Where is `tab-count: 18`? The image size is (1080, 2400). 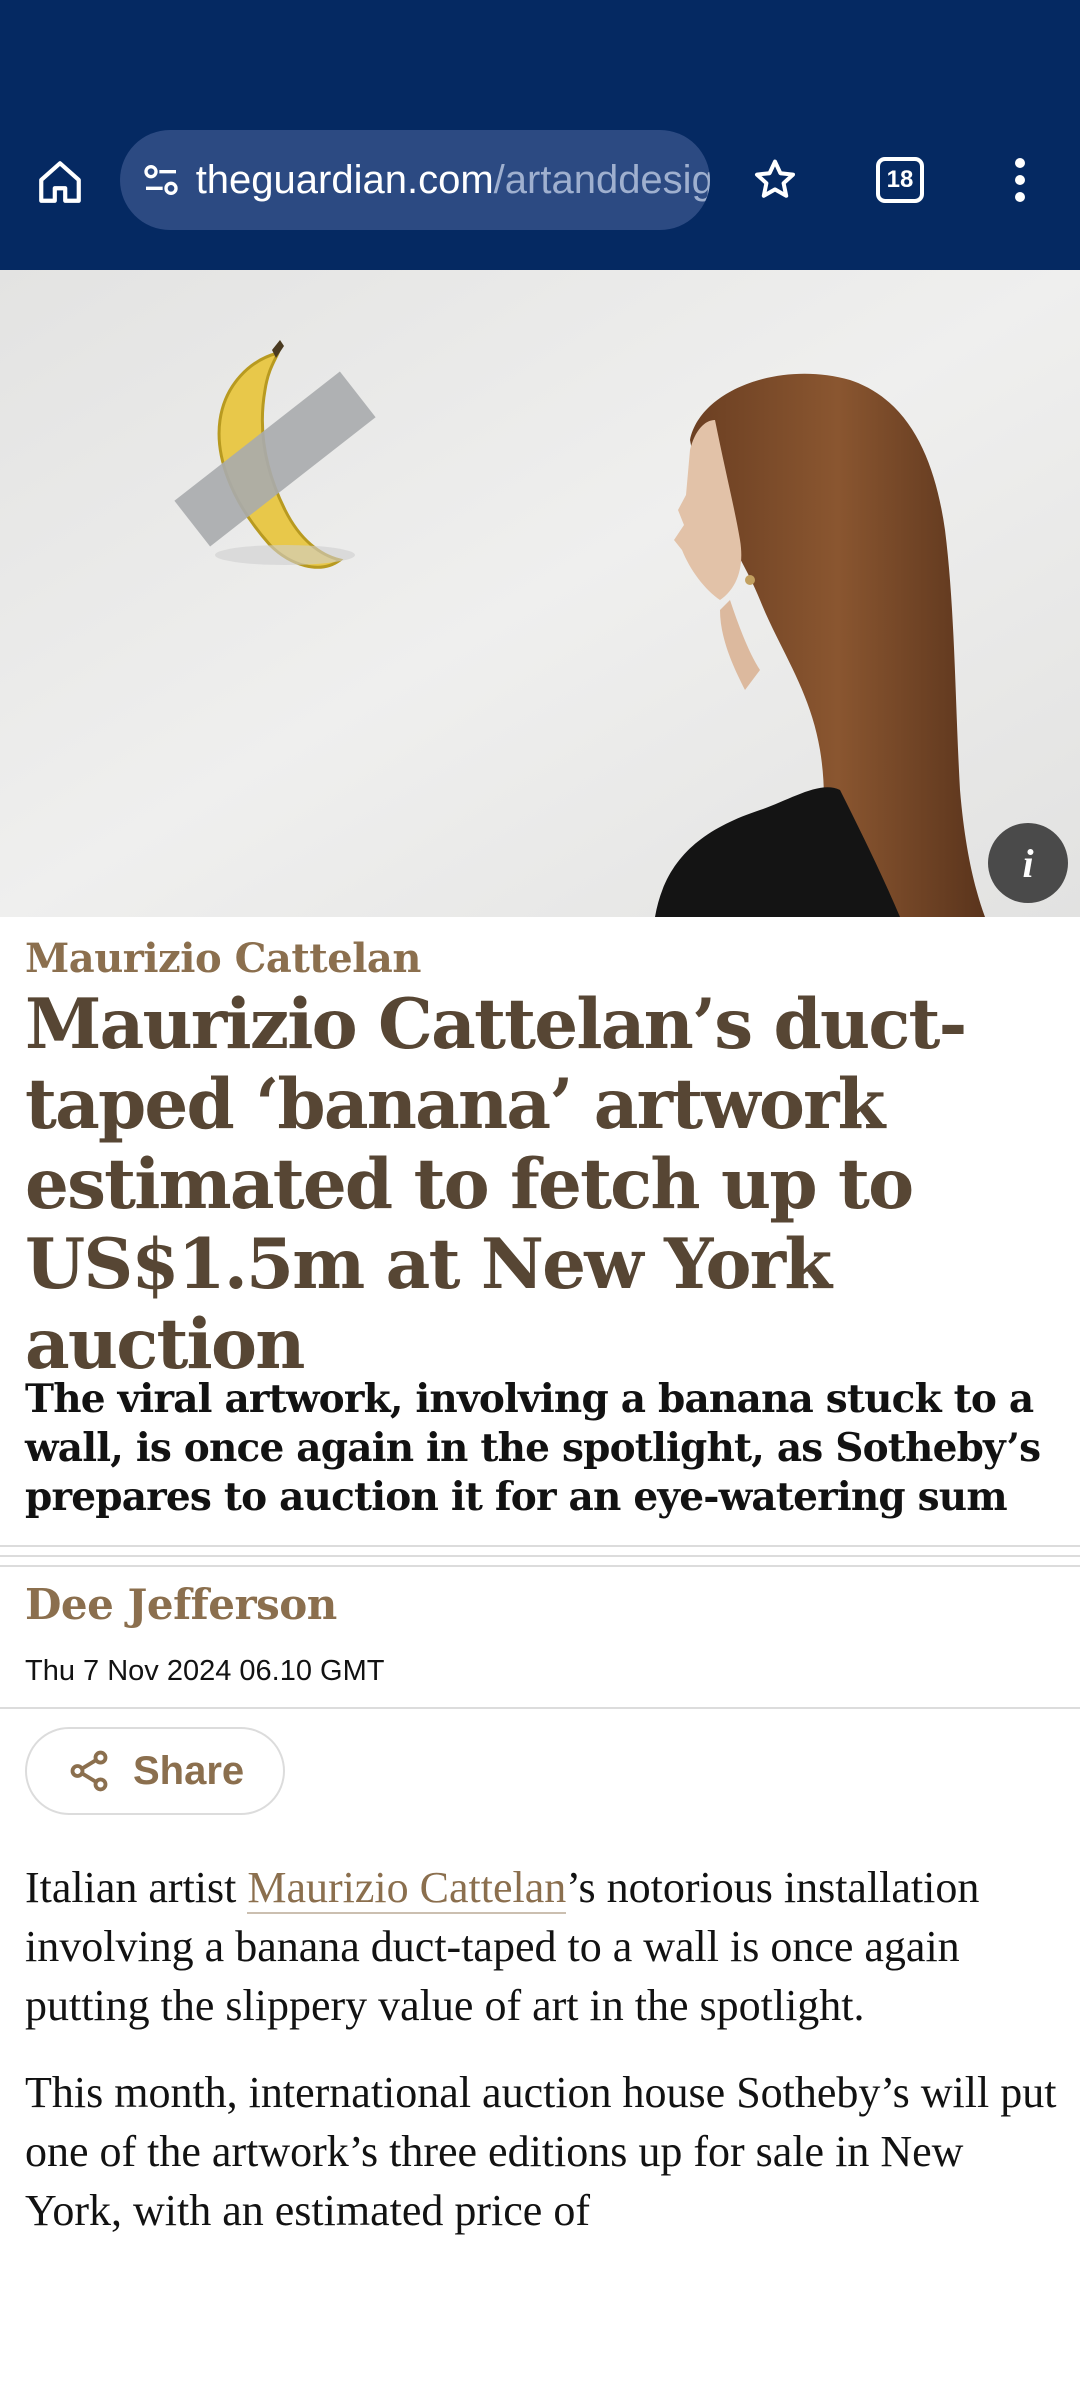 tab-count: 18 is located at coordinates (900, 179).